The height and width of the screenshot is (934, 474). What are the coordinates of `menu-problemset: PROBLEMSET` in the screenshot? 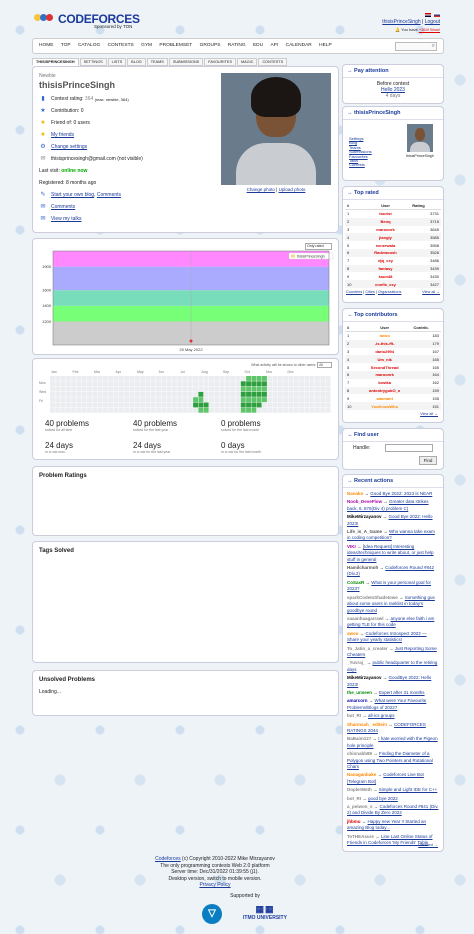 It's located at (175, 46).